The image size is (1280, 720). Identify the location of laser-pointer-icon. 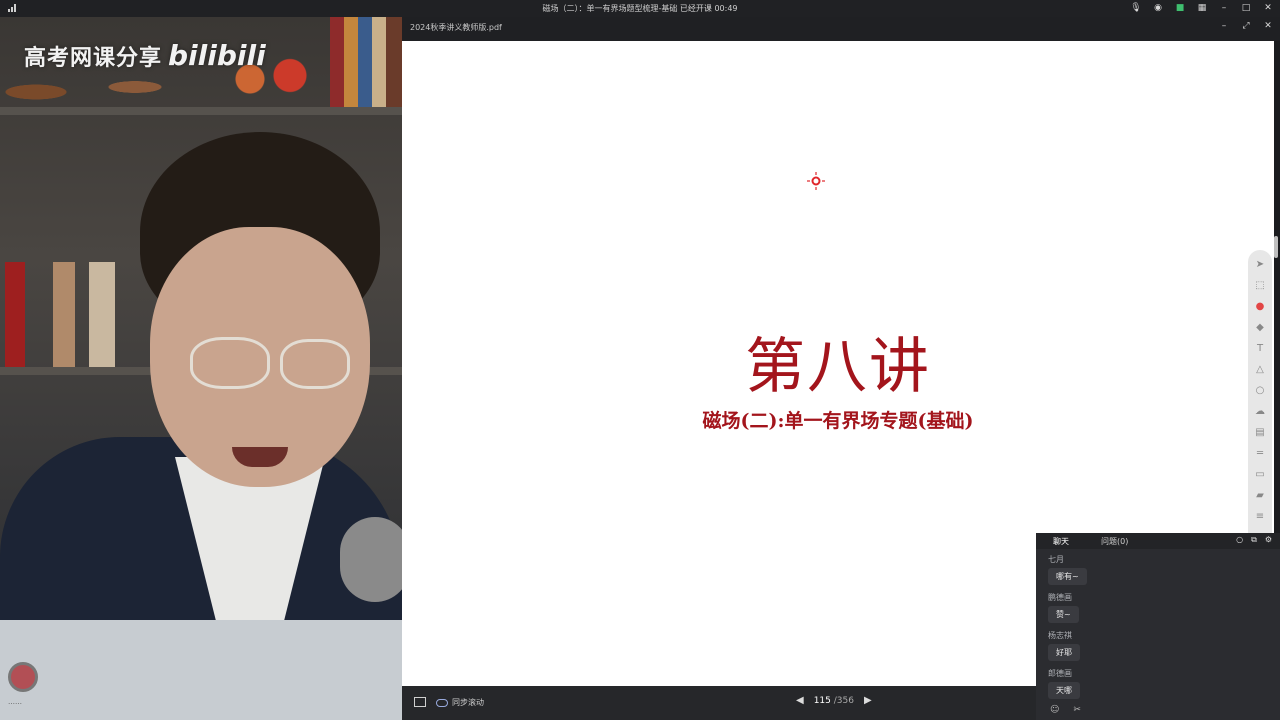
(816, 181).